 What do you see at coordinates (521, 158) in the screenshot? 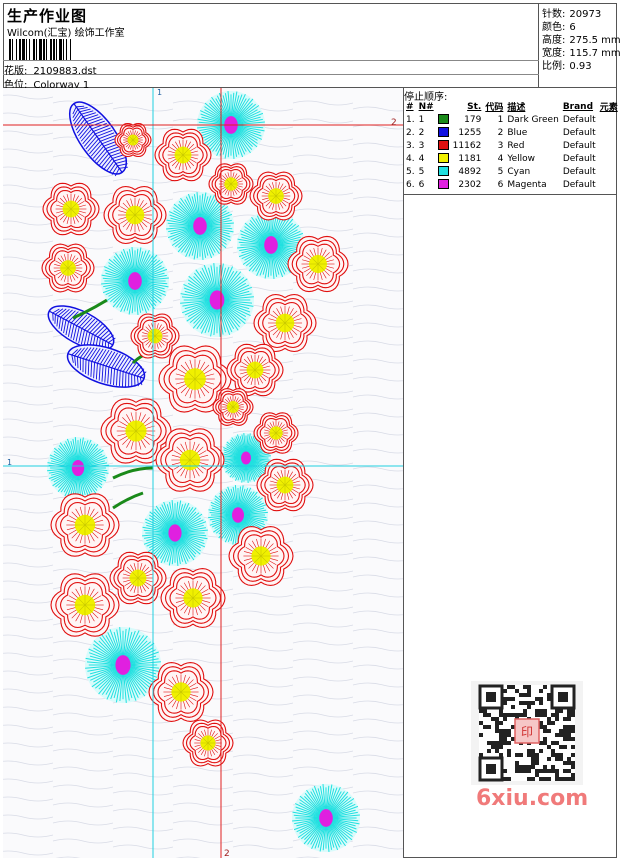
I see `cell-desc: Yellow` at bounding box center [521, 158].